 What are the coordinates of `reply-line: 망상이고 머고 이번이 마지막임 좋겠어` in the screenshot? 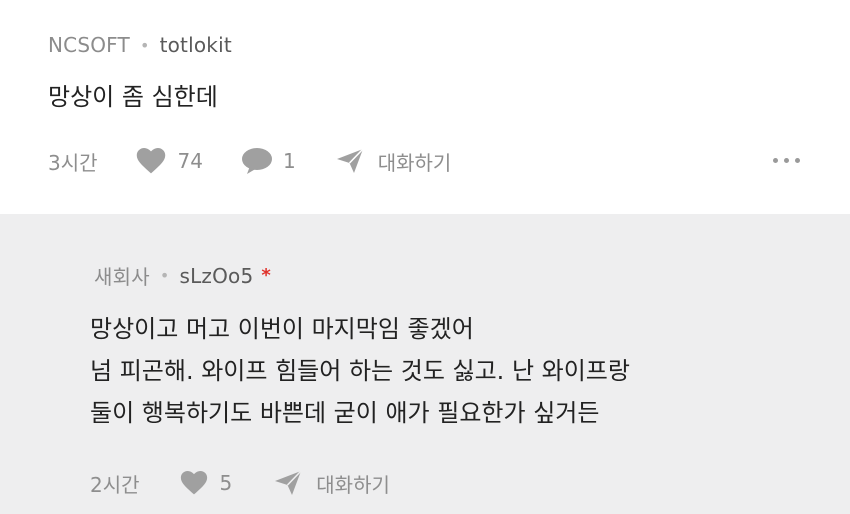 It's located at (282, 329).